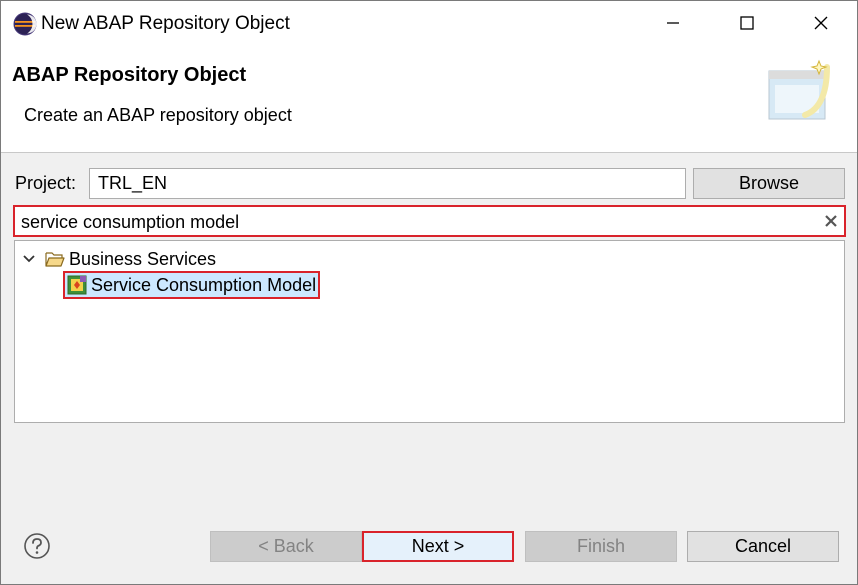  Describe the element at coordinates (55, 259) in the screenshot. I see `folder-open-icon` at that location.